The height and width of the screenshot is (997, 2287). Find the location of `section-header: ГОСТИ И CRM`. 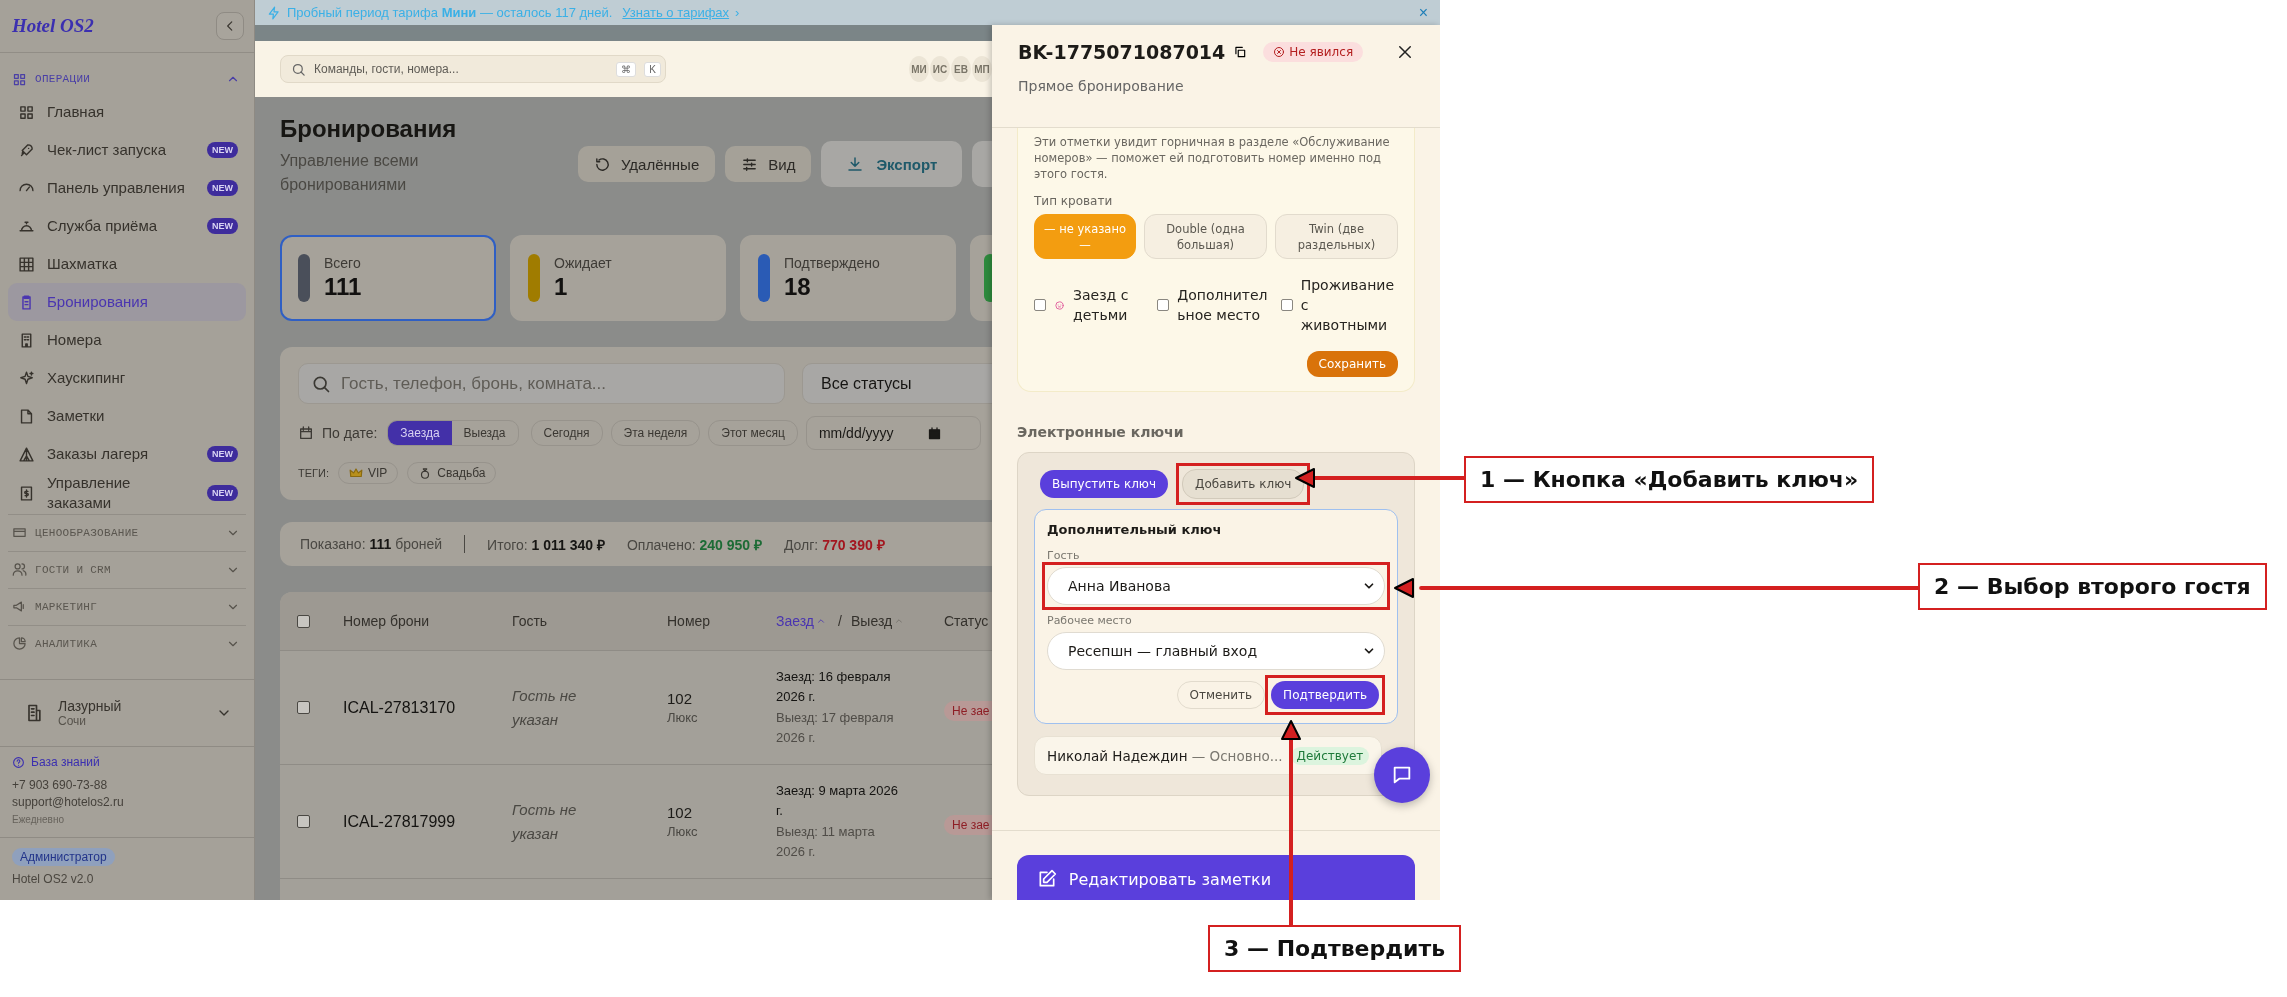

section-header: ГОСТИ И CRM is located at coordinates (127, 569).